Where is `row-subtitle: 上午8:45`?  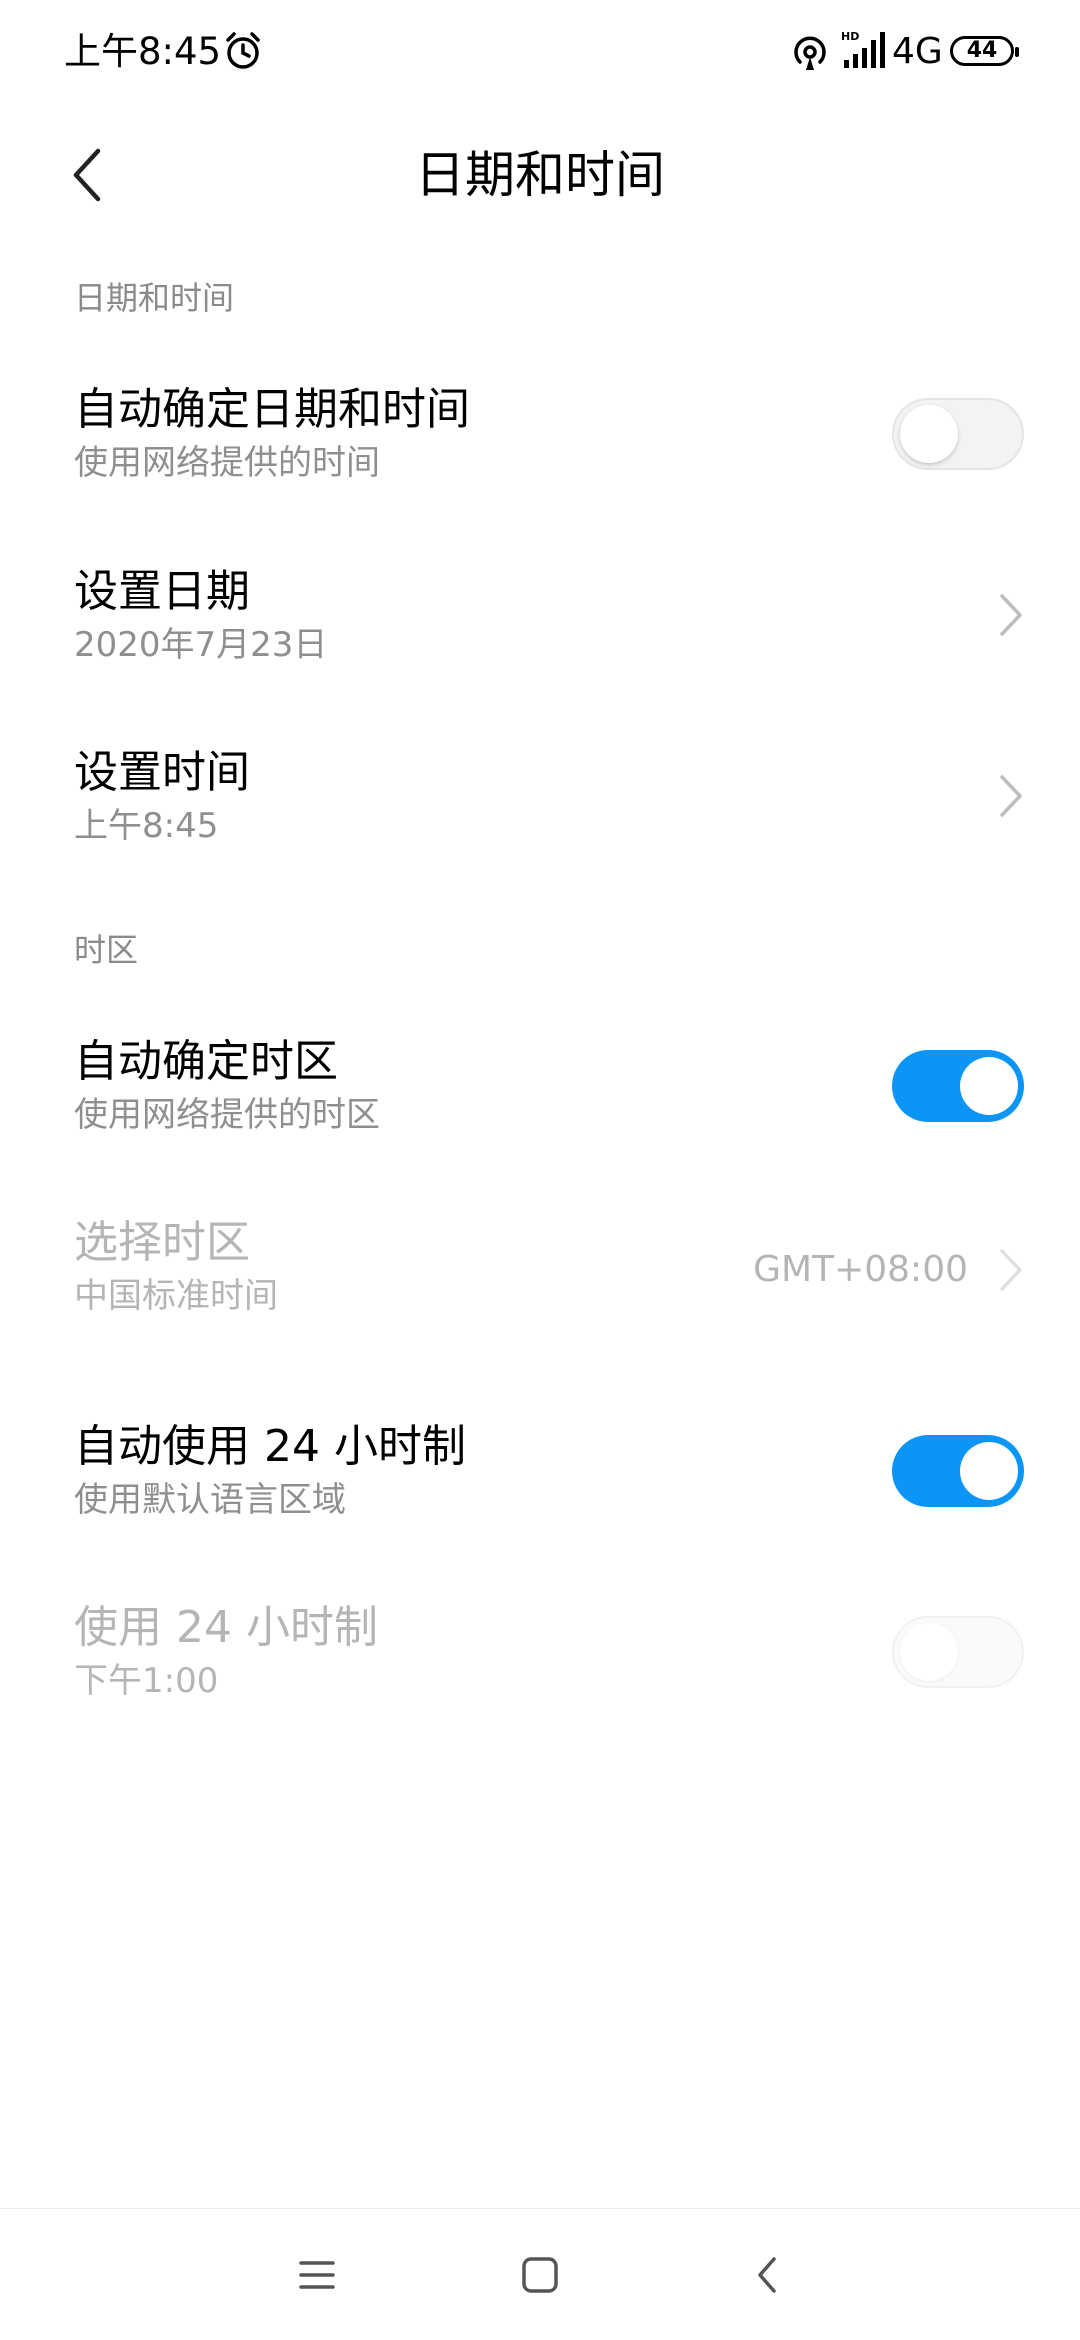
row-subtitle: 上午8:45 is located at coordinates (146, 826).